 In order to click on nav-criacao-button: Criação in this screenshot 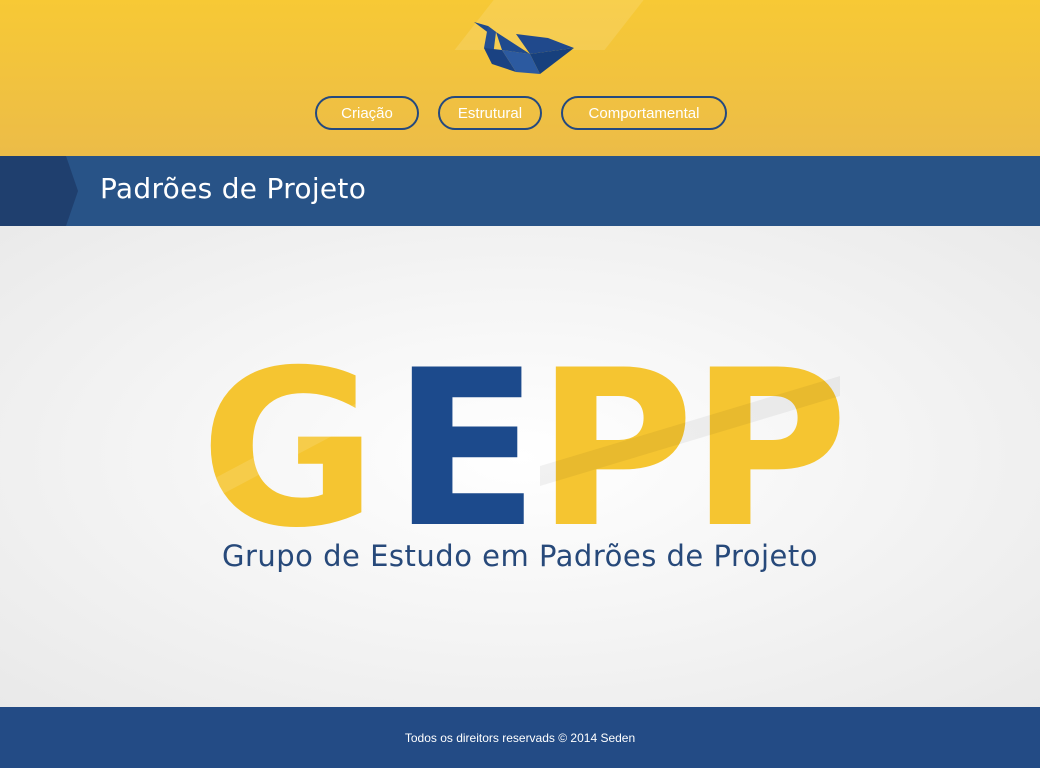, I will do `click(367, 113)`.